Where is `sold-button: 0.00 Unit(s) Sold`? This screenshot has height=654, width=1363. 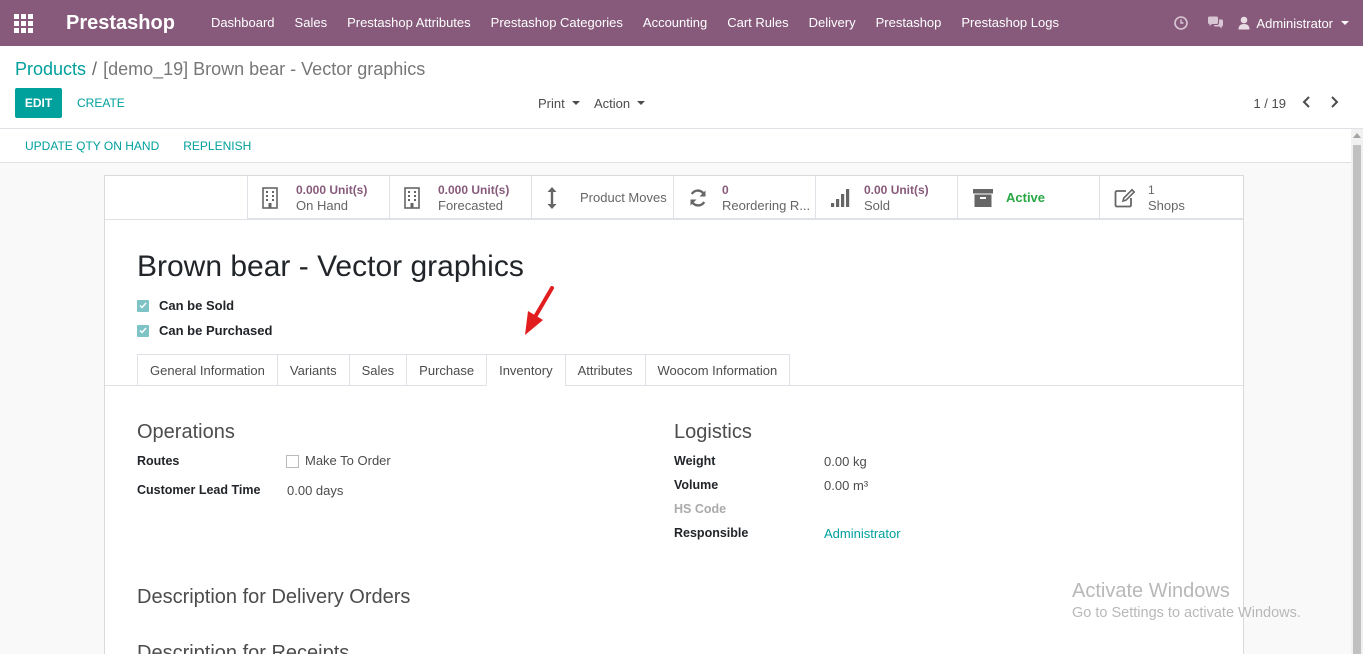
sold-button: 0.00 Unit(s) Sold is located at coordinates (886, 197).